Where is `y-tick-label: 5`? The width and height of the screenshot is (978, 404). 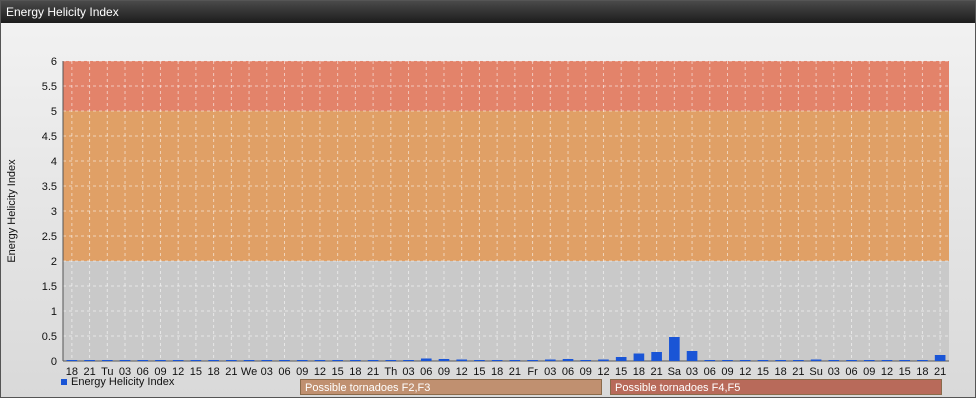
y-tick-label: 5 is located at coordinates (54, 112).